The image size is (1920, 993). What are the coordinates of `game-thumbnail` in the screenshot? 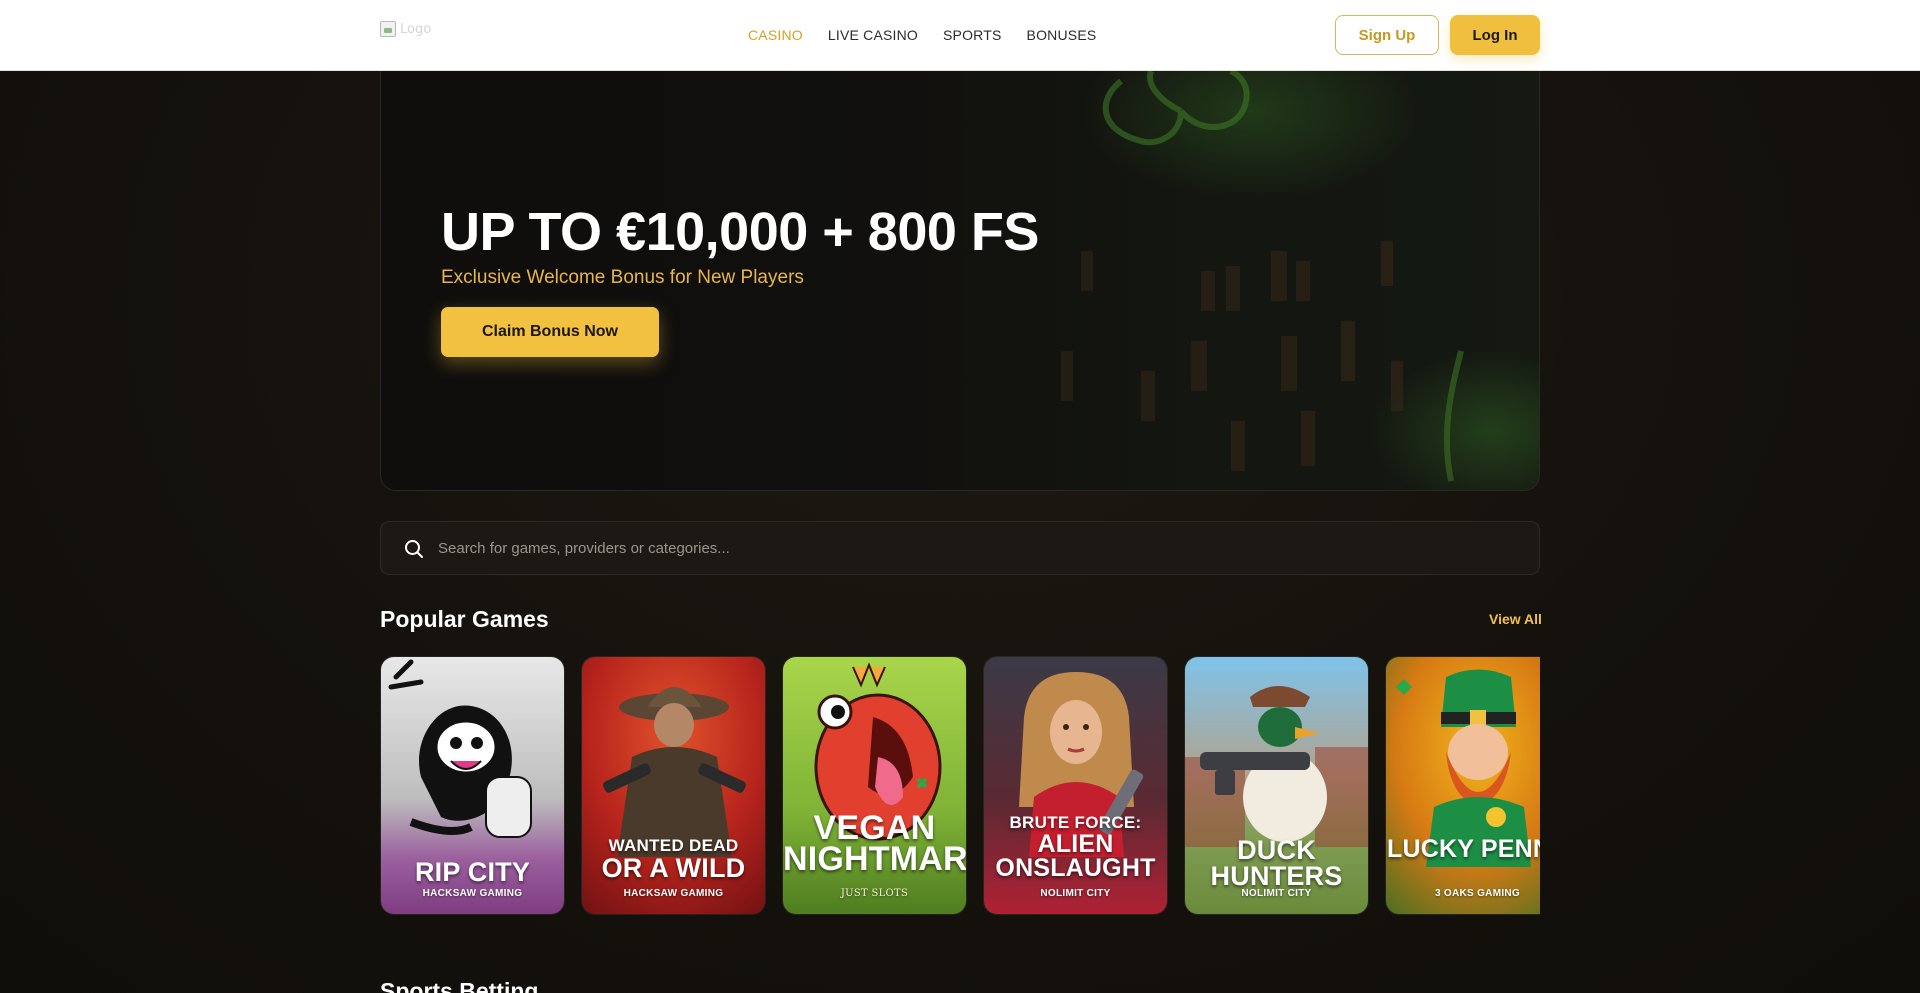 It's located at (1463, 785).